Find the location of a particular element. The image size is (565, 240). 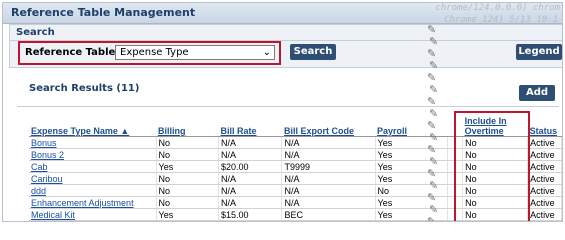

legend-button: Legend is located at coordinates (539, 52).